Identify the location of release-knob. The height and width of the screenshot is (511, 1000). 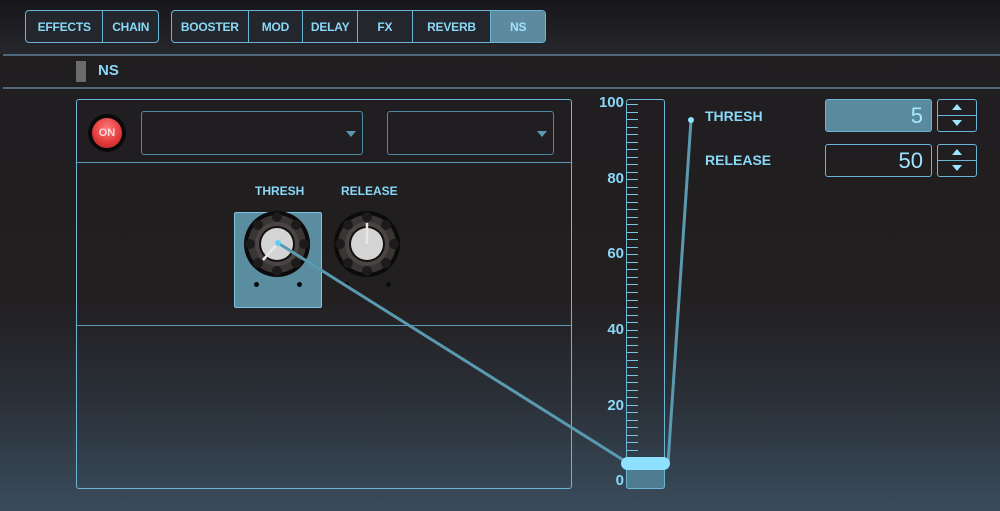
(367, 244).